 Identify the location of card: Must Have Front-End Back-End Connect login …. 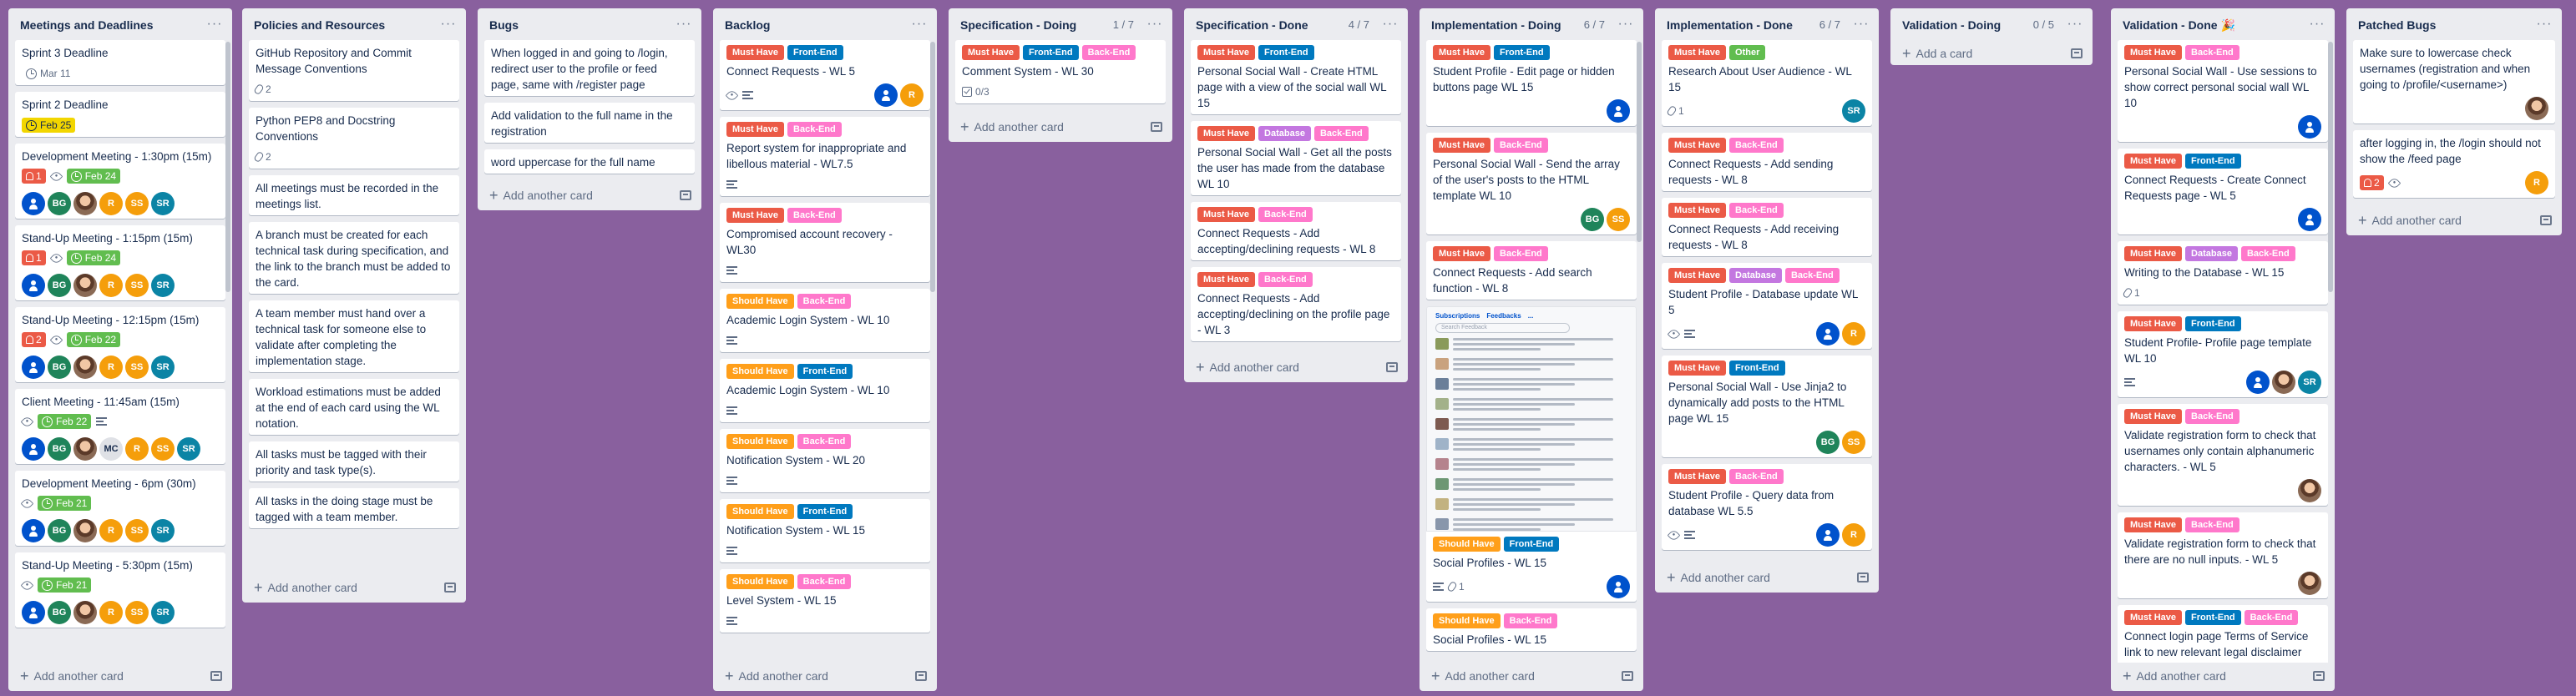
(2223, 634).